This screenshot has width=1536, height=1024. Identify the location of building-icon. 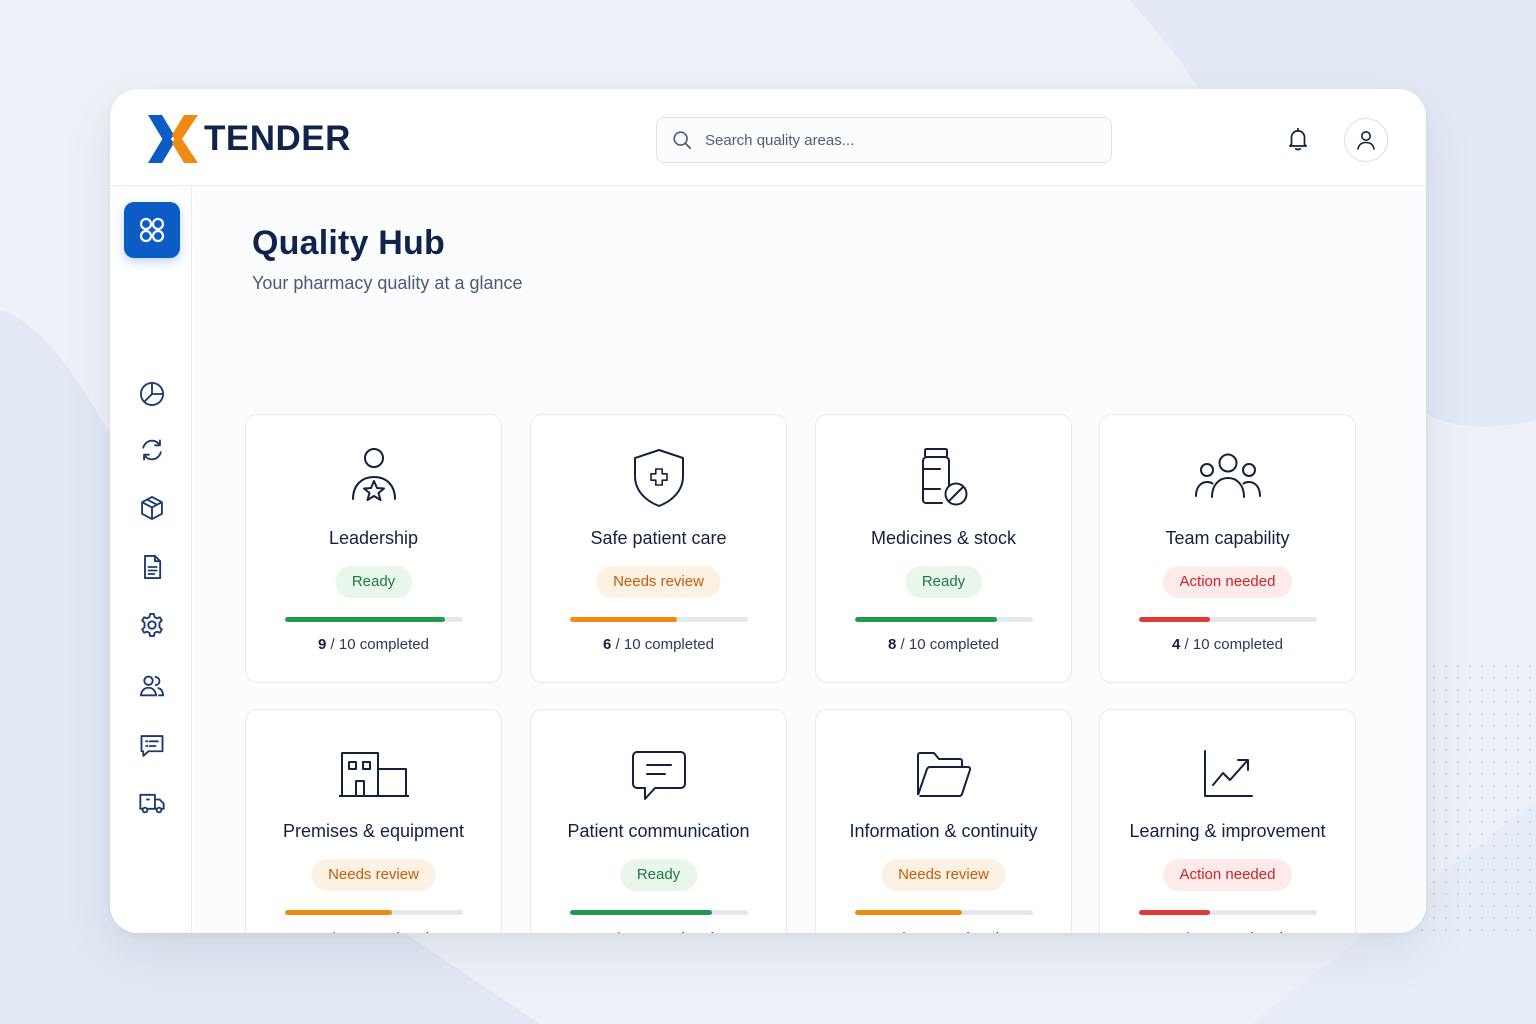
(373, 774).